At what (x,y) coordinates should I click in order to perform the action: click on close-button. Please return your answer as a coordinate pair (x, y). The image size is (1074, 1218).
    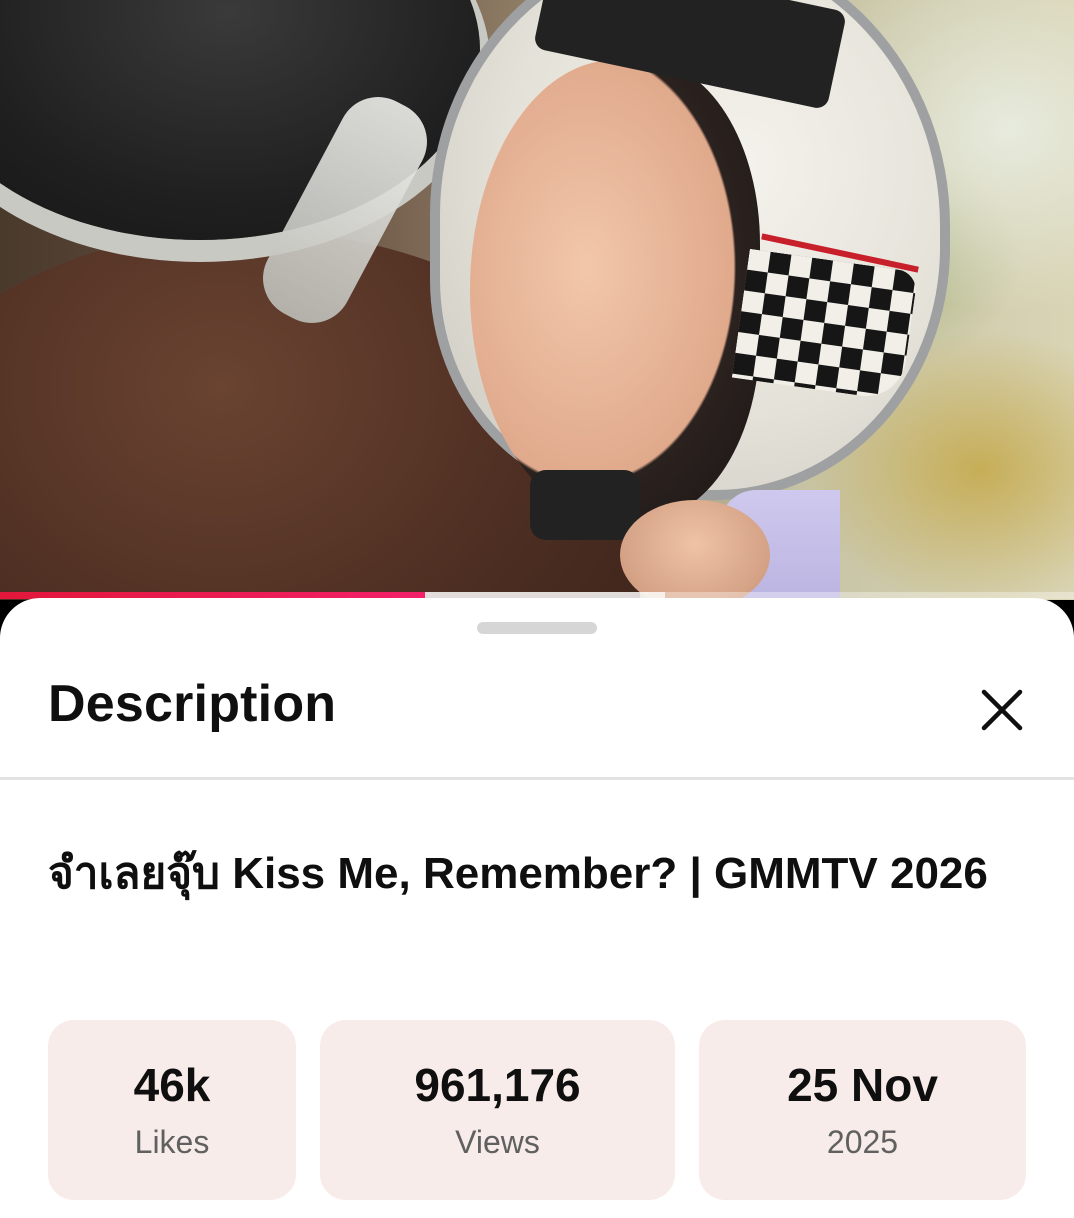
    Looking at the image, I should click on (1002, 710).